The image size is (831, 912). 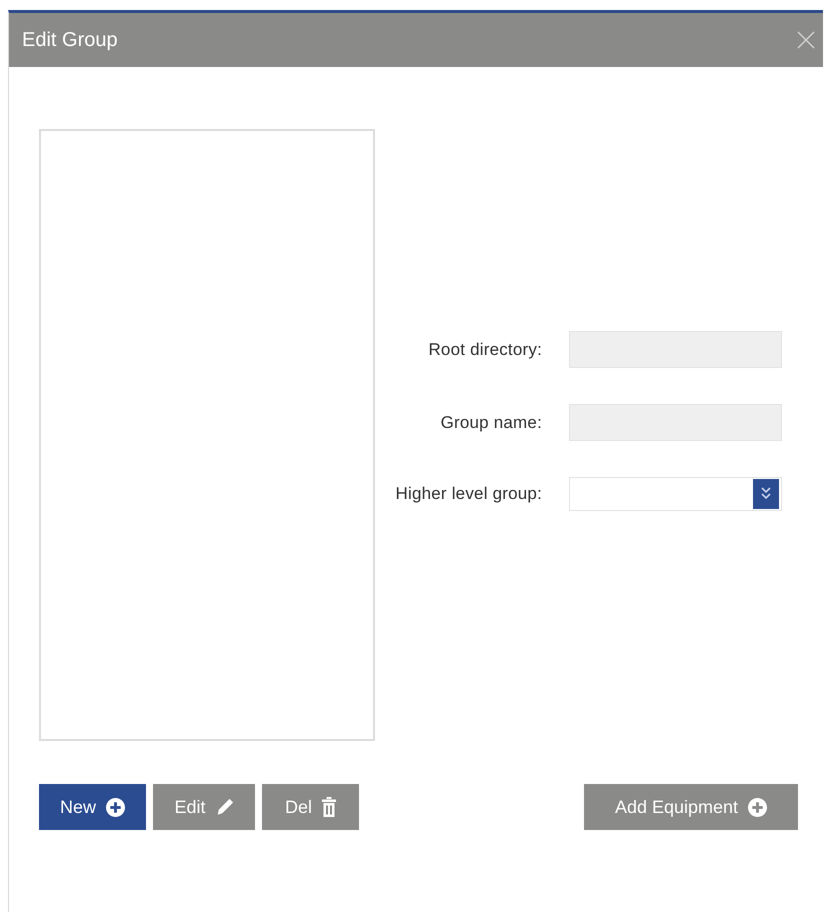 I want to click on field-label: Root directory:, so click(x=484, y=349).